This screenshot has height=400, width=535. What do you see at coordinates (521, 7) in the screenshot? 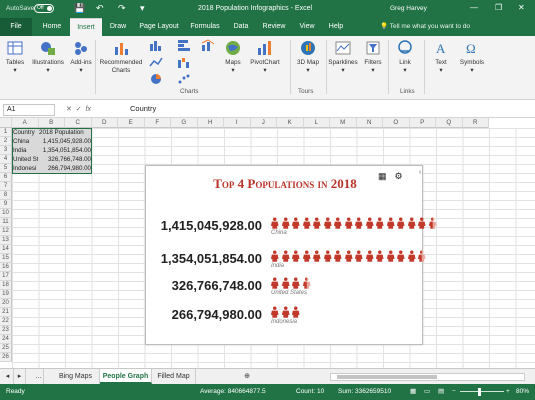
I see `close-button: ✕` at bounding box center [521, 7].